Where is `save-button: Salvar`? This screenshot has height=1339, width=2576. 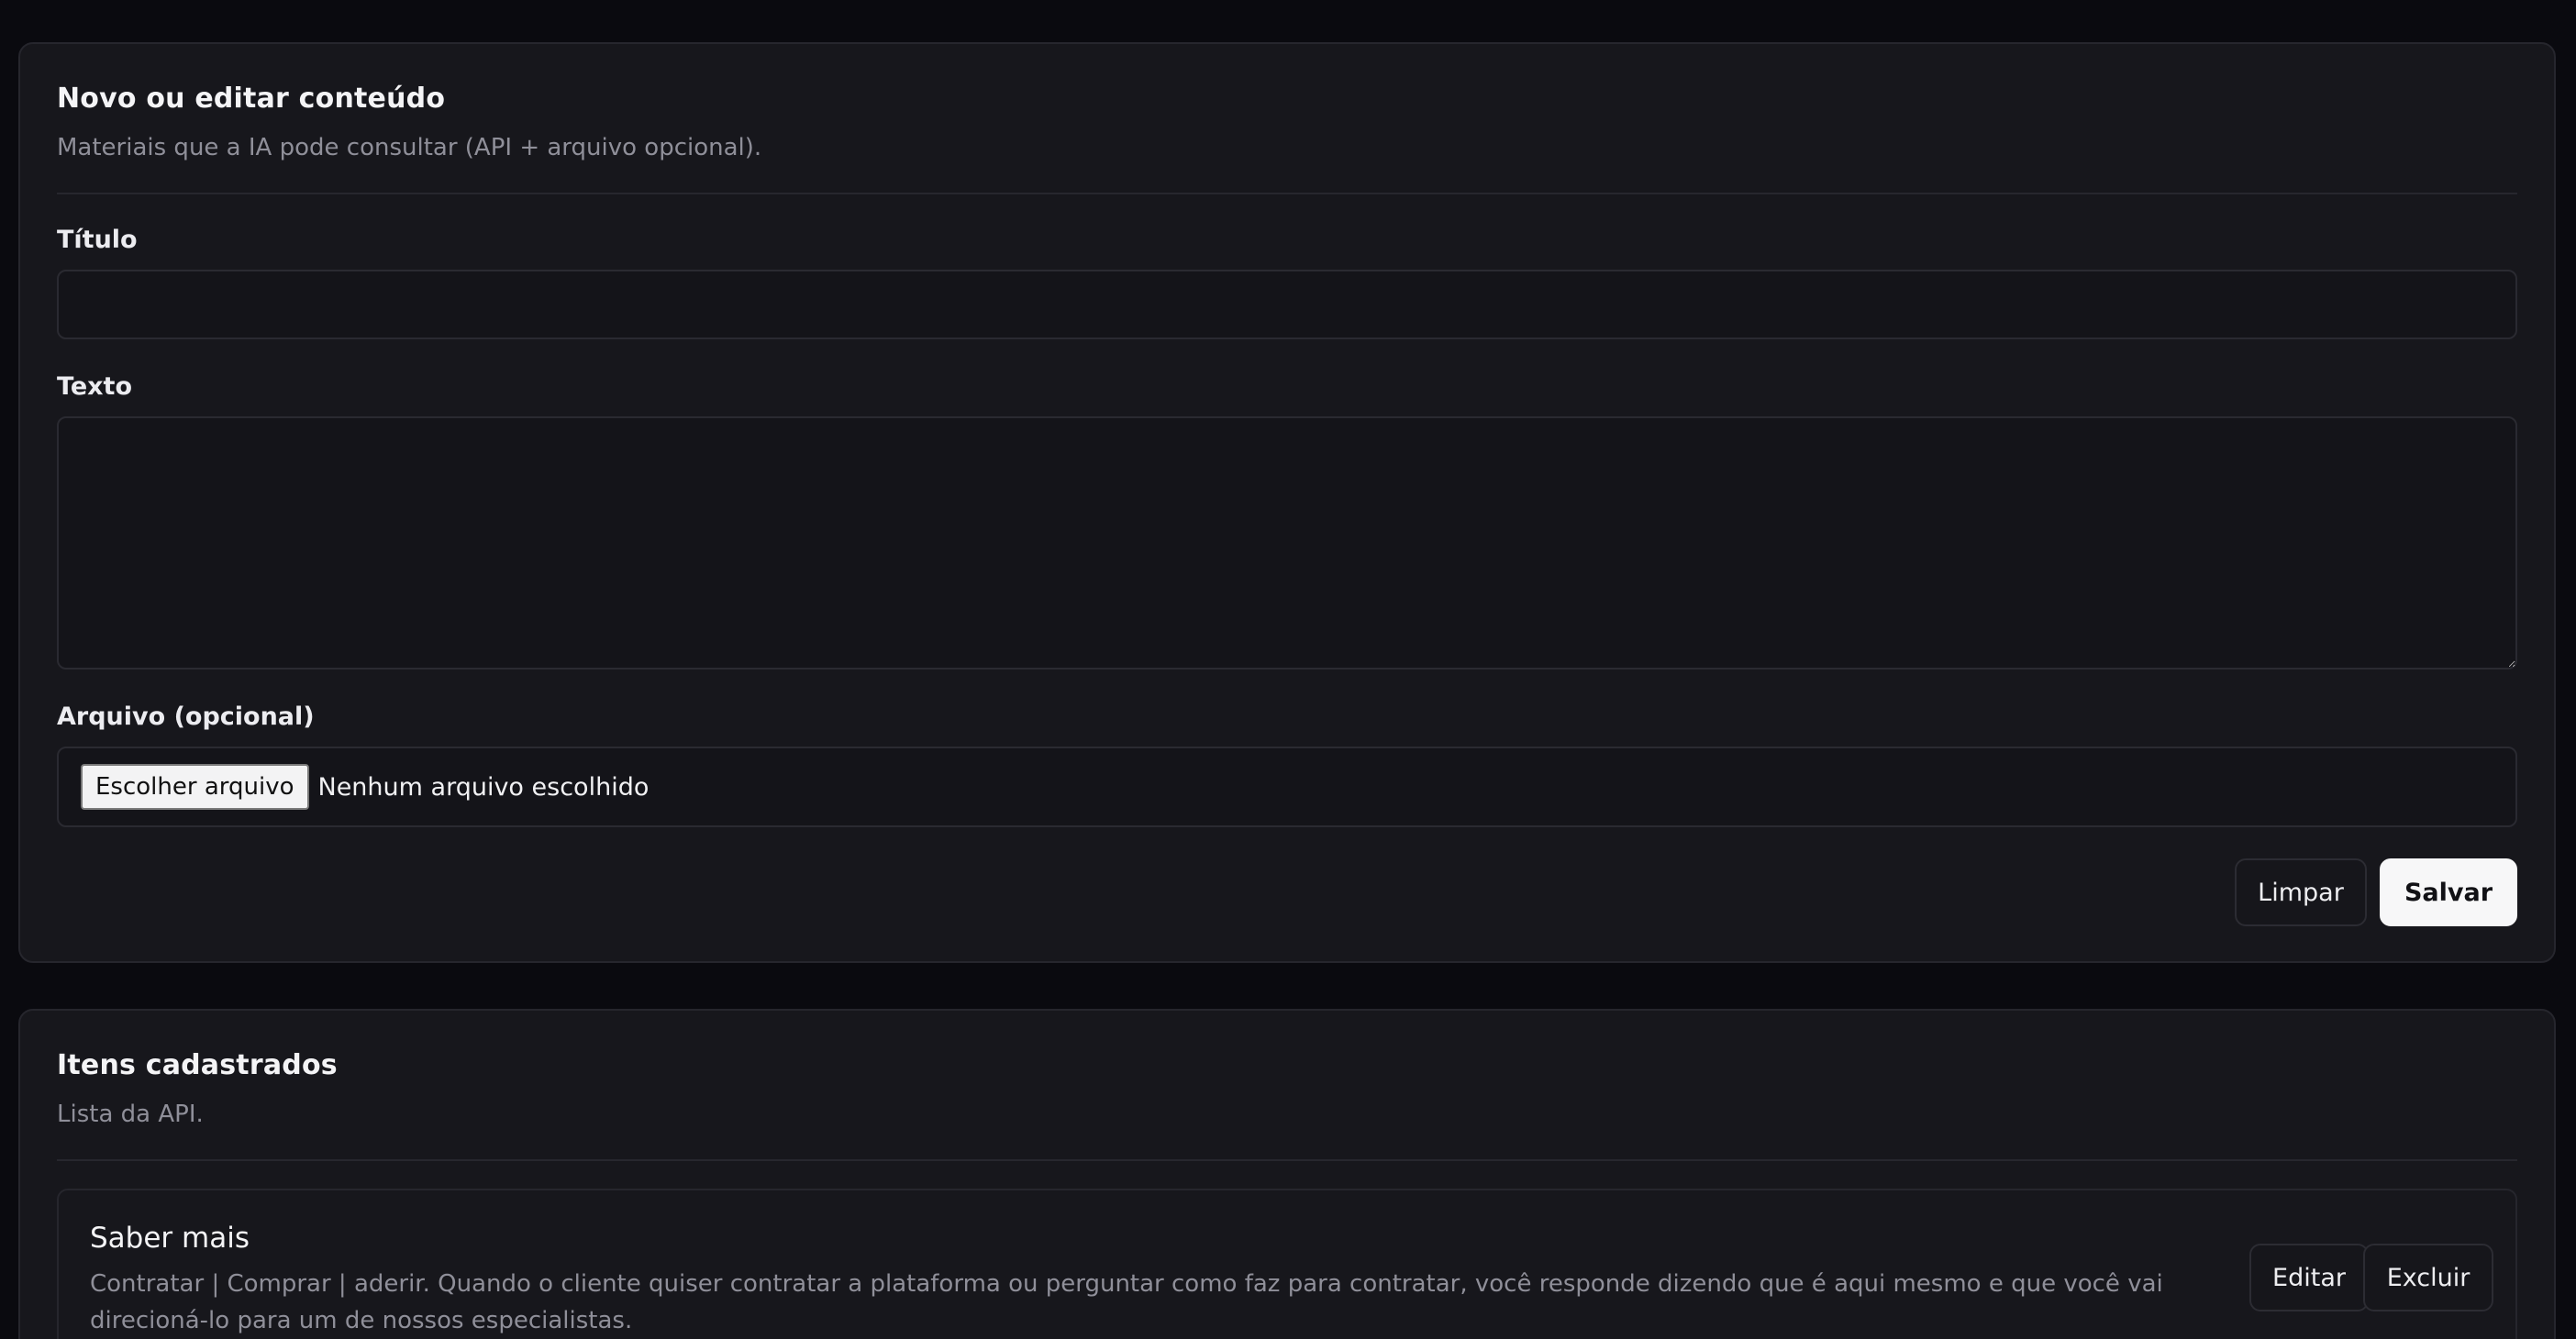
save-button: Salvar is located at coordinates (2448, 892).